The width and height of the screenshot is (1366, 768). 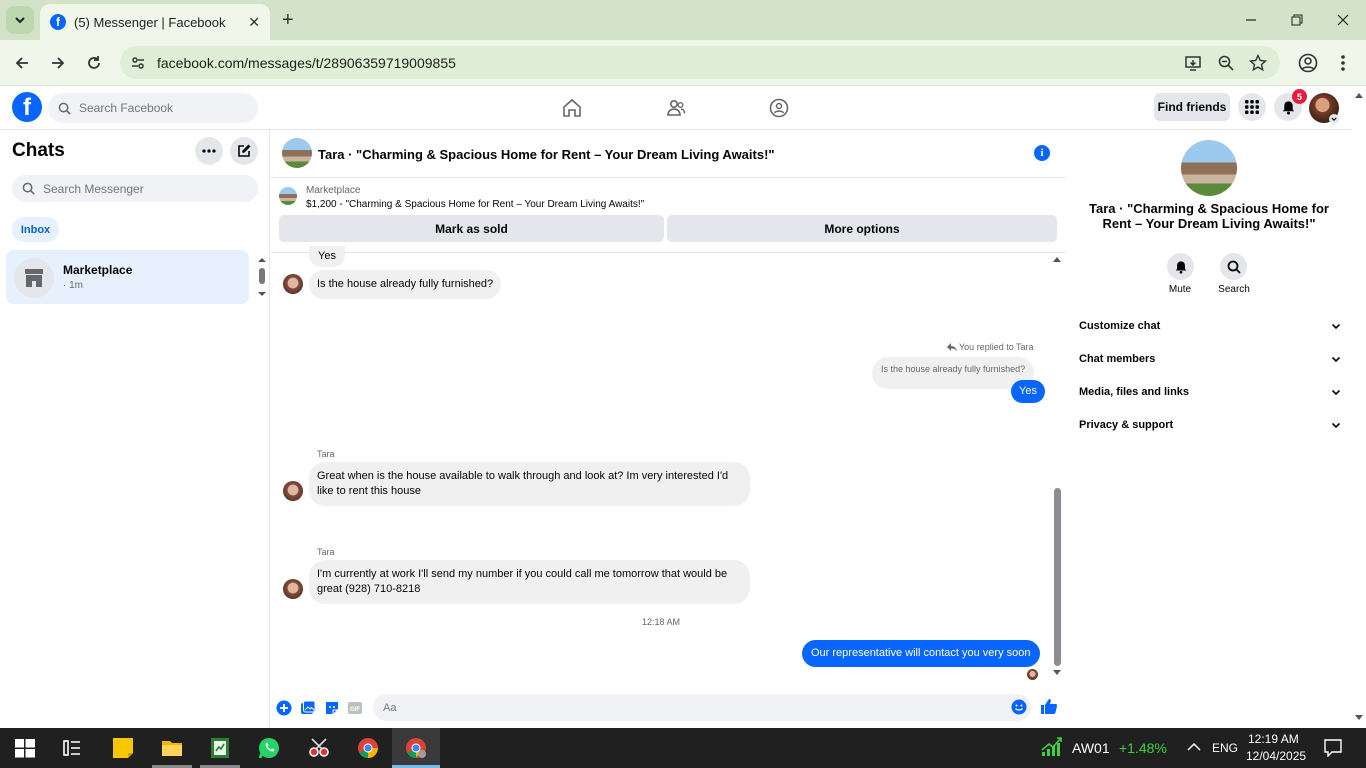 I want to click on listing-thumbnail, so click(x=288, y=196).